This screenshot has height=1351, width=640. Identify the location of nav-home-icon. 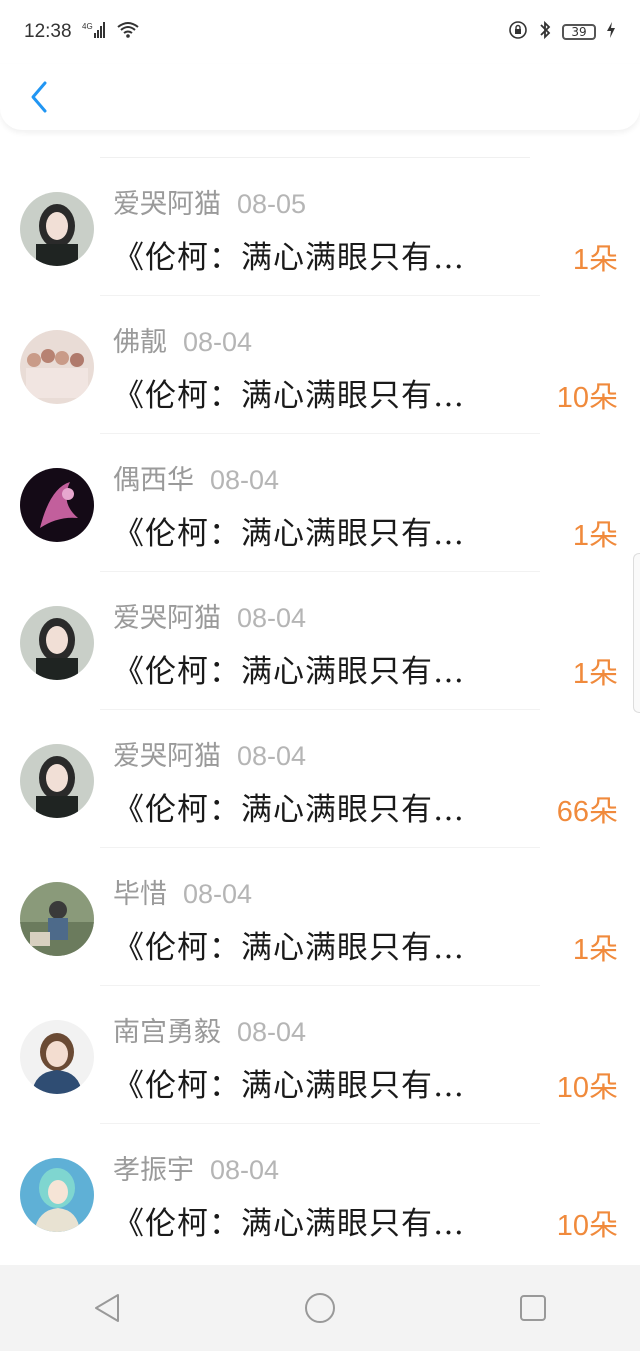
(319, 1308).